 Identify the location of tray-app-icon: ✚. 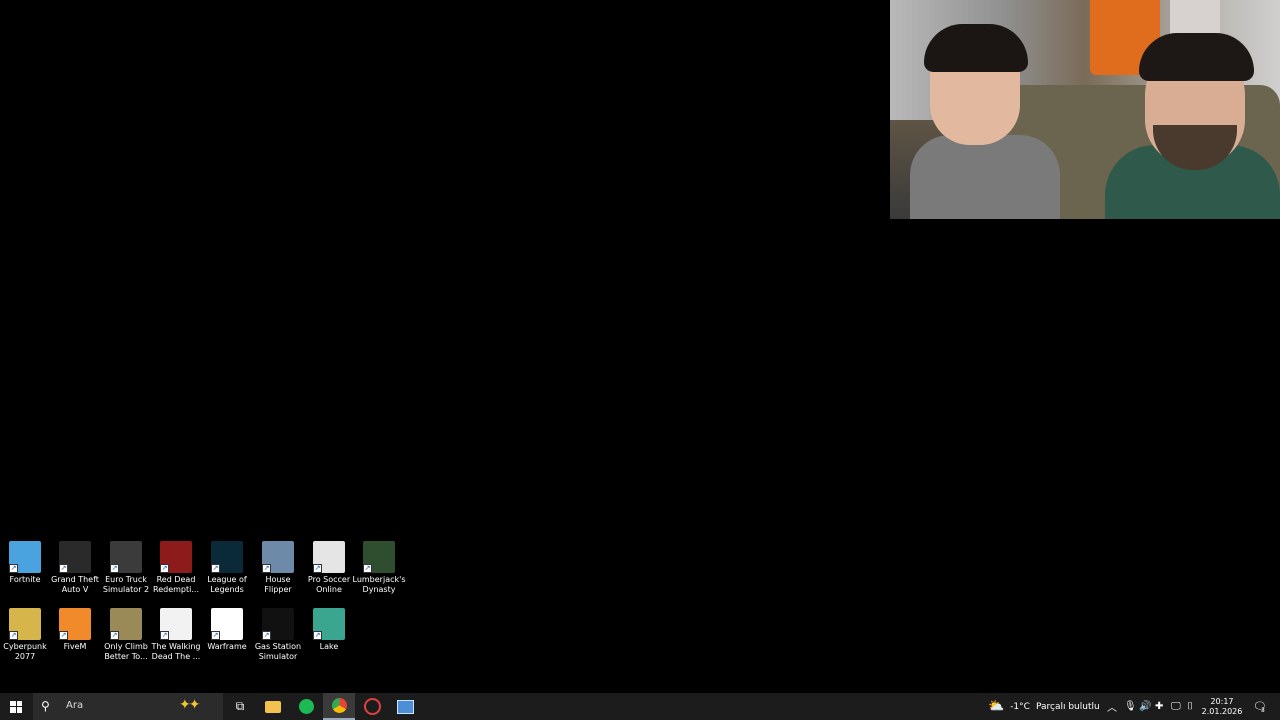
(1159, 706).